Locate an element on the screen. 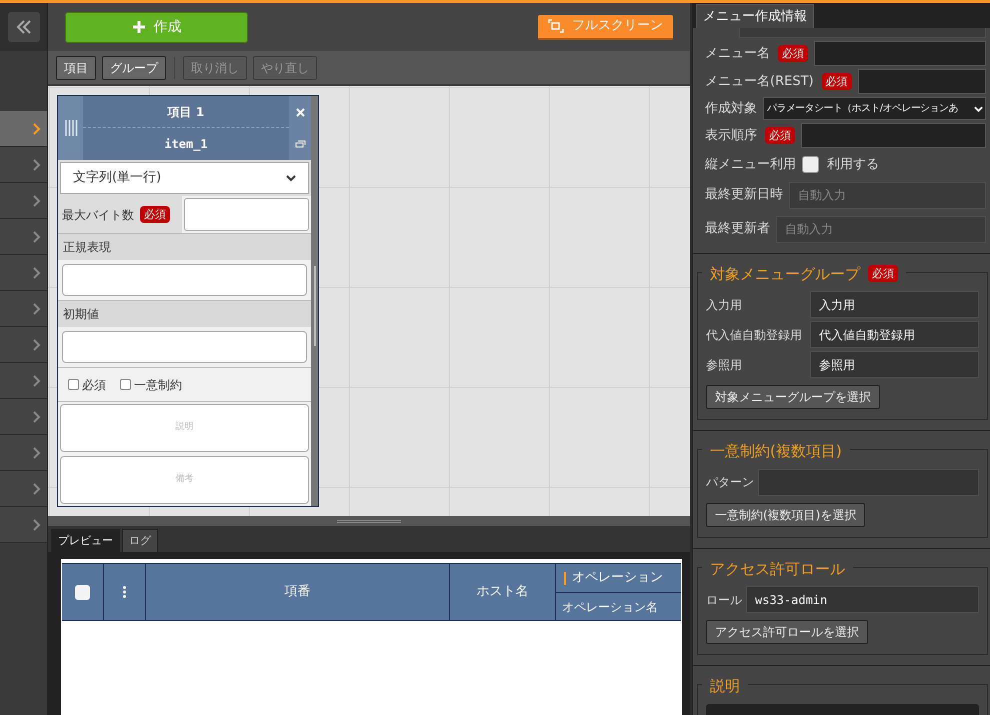  item-name: item_1 is located at coordinates (186, 144).